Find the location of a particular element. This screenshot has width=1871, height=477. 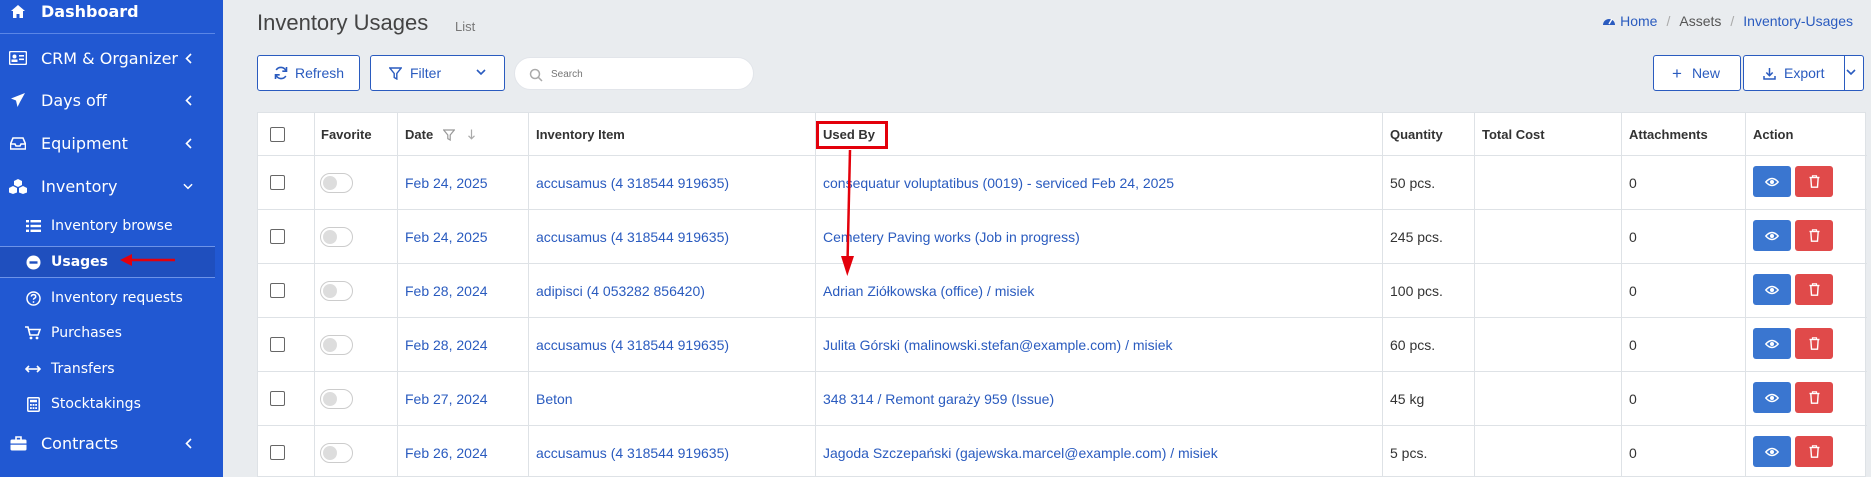

refresh-button: Refresh is located at coordinates (308, 73).